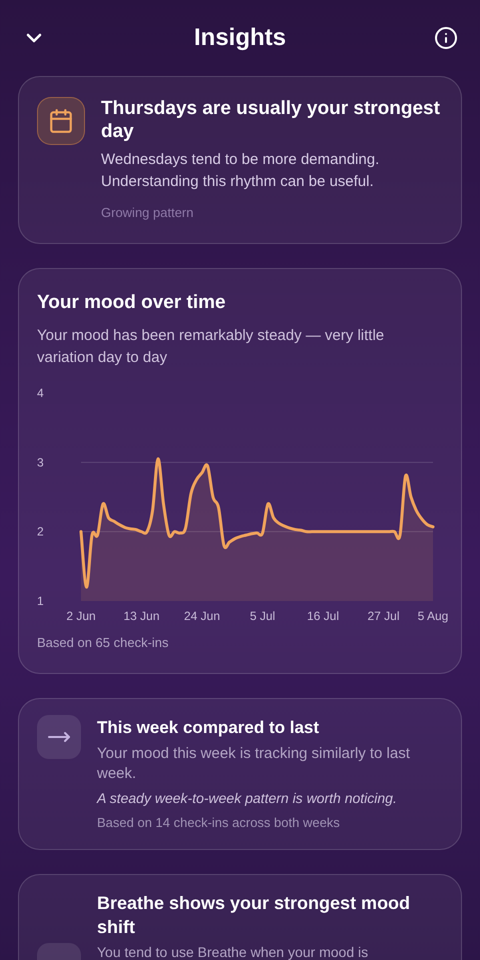 Image resolution: width=480 pixels, height=960 pixels. I want to click on card-body: Your mood this week is tracking similarly to last week., so click(254, 764).